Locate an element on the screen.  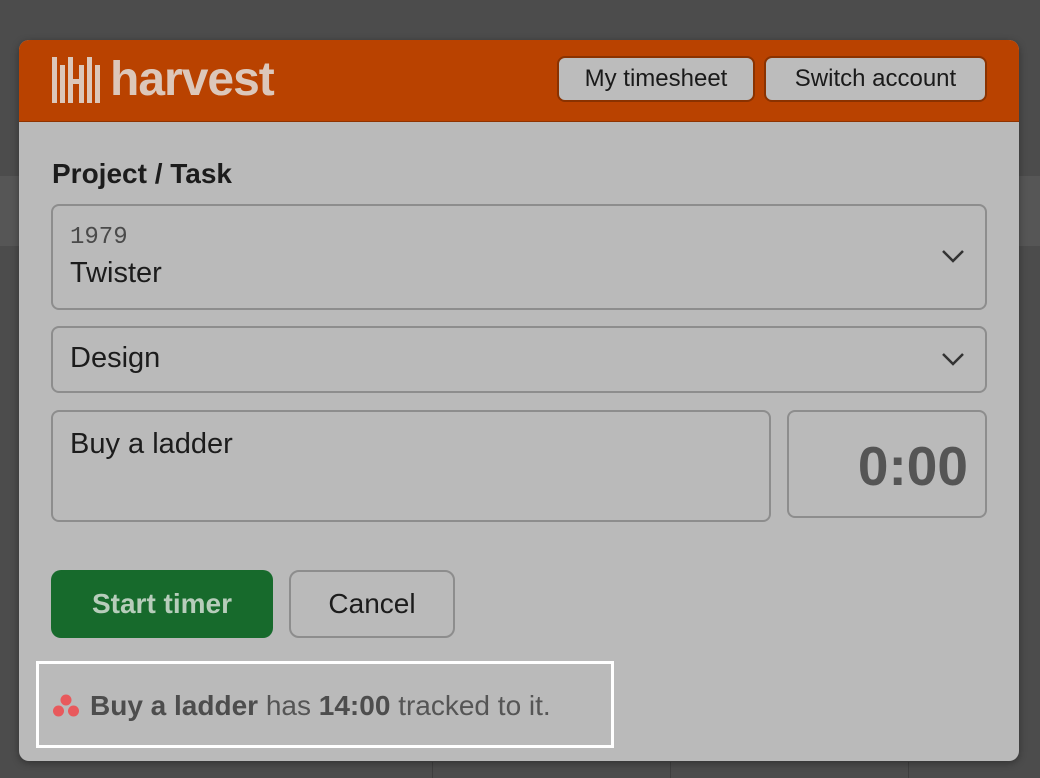
notes-text: Buy a ladder is located at coordinates (151, 444).